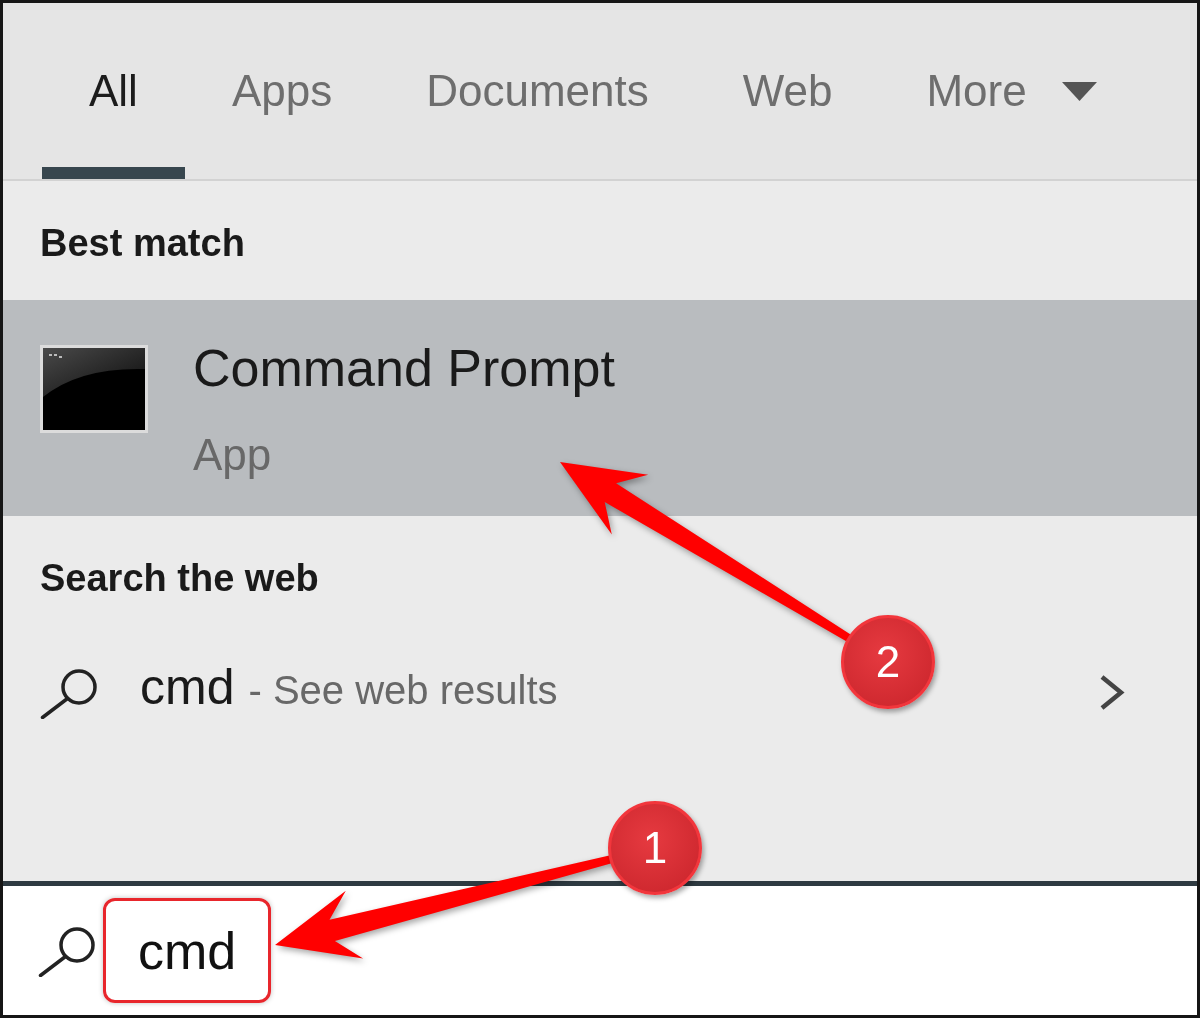 The height and width of the screenshot is (1018, 1200). I want to click on tab: Documents, so click(537, 91).